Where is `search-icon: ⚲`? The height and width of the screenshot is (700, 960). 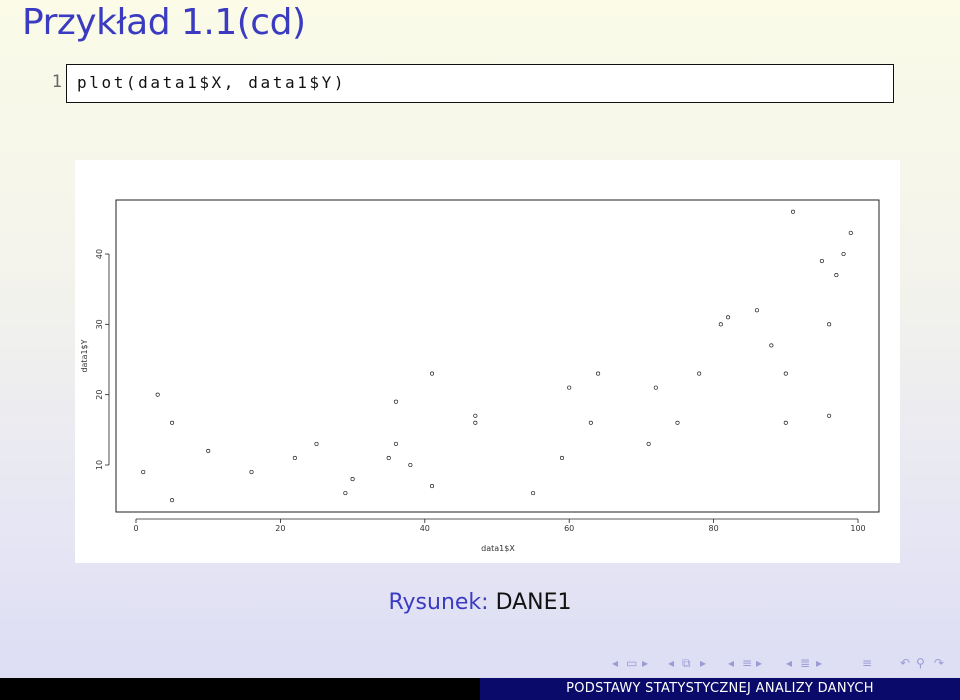
search-icon: ⚲ is located at coordinates (920, 663).